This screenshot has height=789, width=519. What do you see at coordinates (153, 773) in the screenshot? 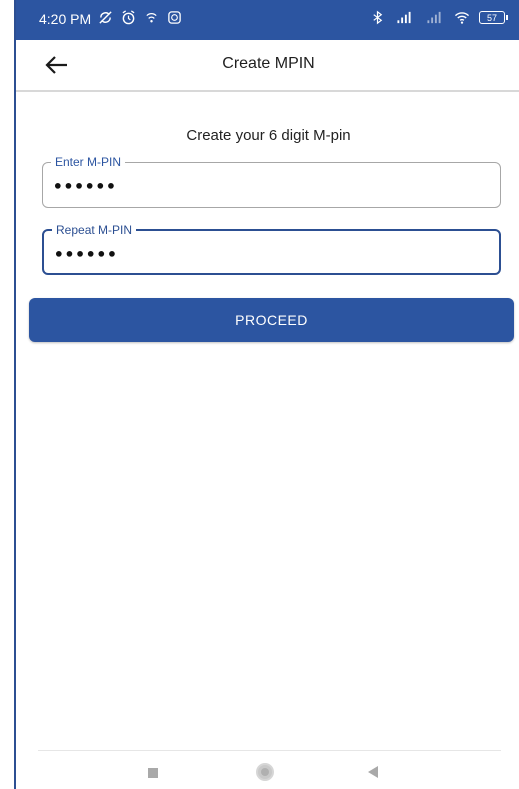
I see `recents-icon` at bounding box center [153, 773].